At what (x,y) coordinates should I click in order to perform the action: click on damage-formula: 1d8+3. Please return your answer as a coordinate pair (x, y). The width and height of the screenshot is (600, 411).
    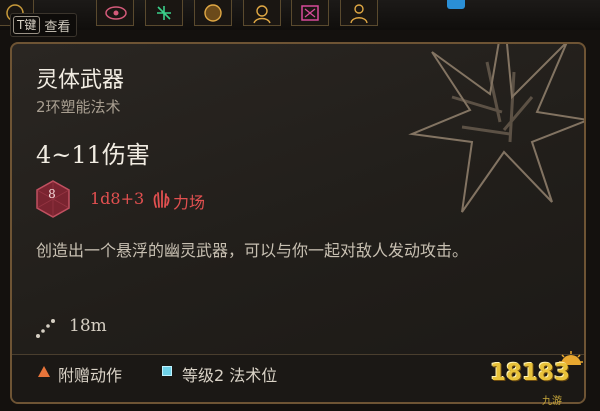
    Looking at the image, I should click on (117, 198).